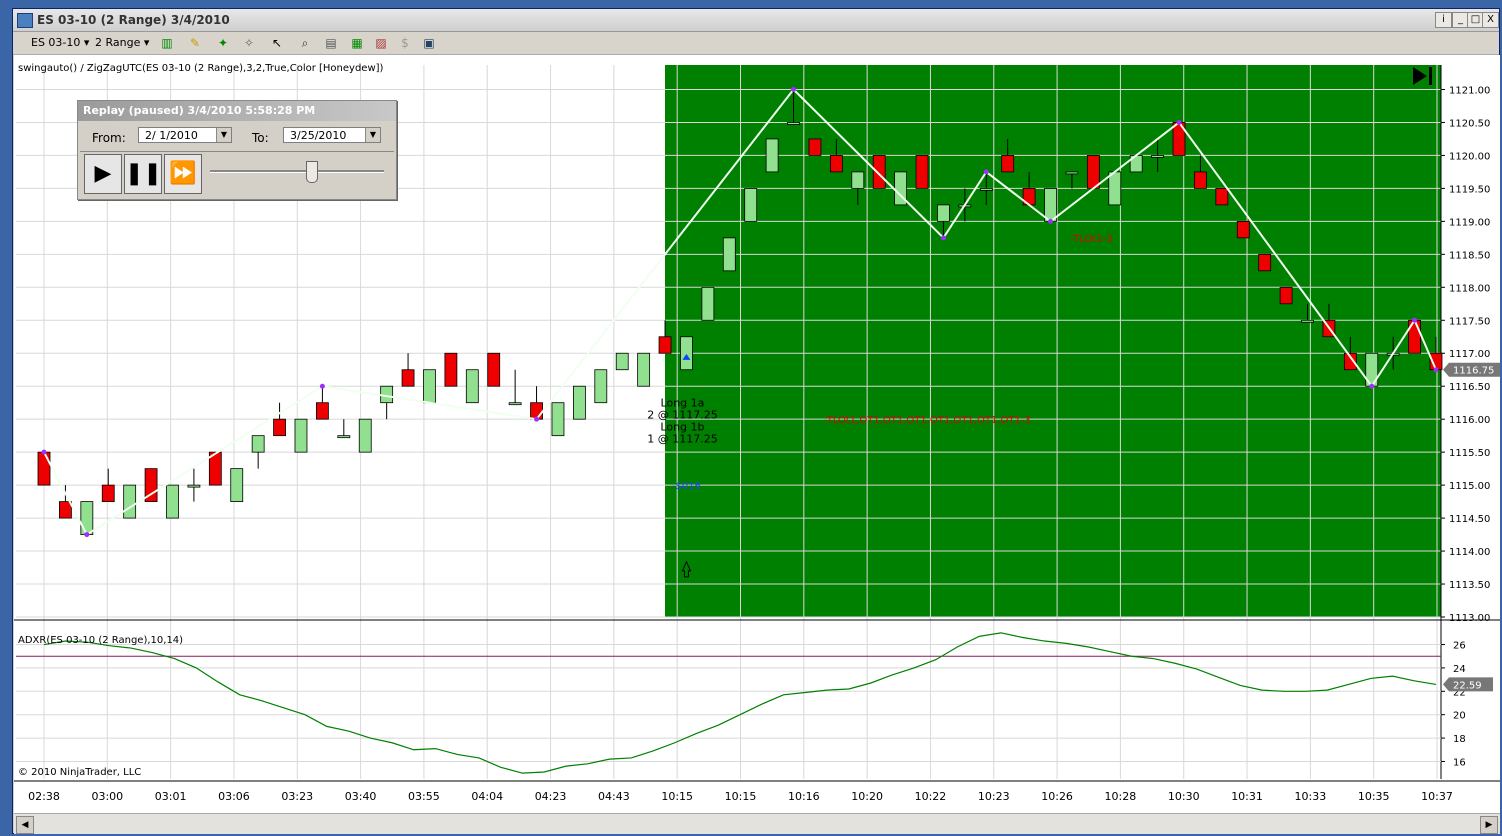  What do you see at coordinates (1469, 156) in the screenshot?
I see `price-tick-label: 1120.00` at bounding box center [1469, 156].